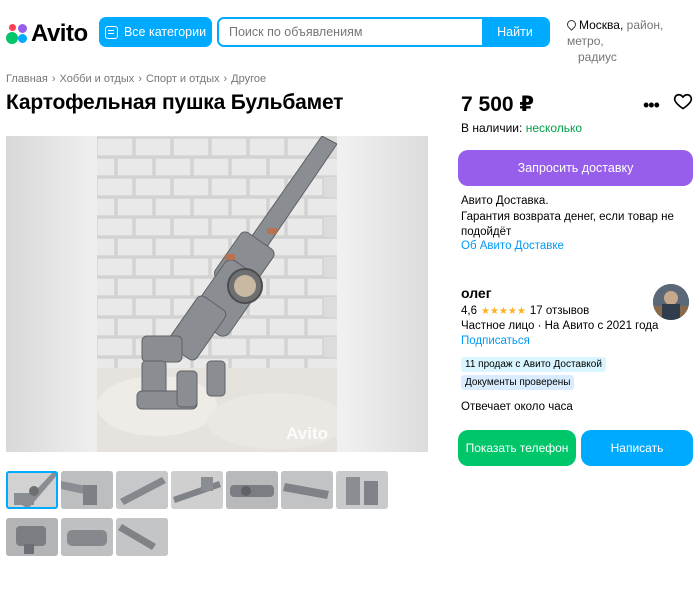 The image size is (700, 591). Describe the element at coordinates (27, 79) in the screenshot. I see `breadcrumb-item: Главная` at that location.